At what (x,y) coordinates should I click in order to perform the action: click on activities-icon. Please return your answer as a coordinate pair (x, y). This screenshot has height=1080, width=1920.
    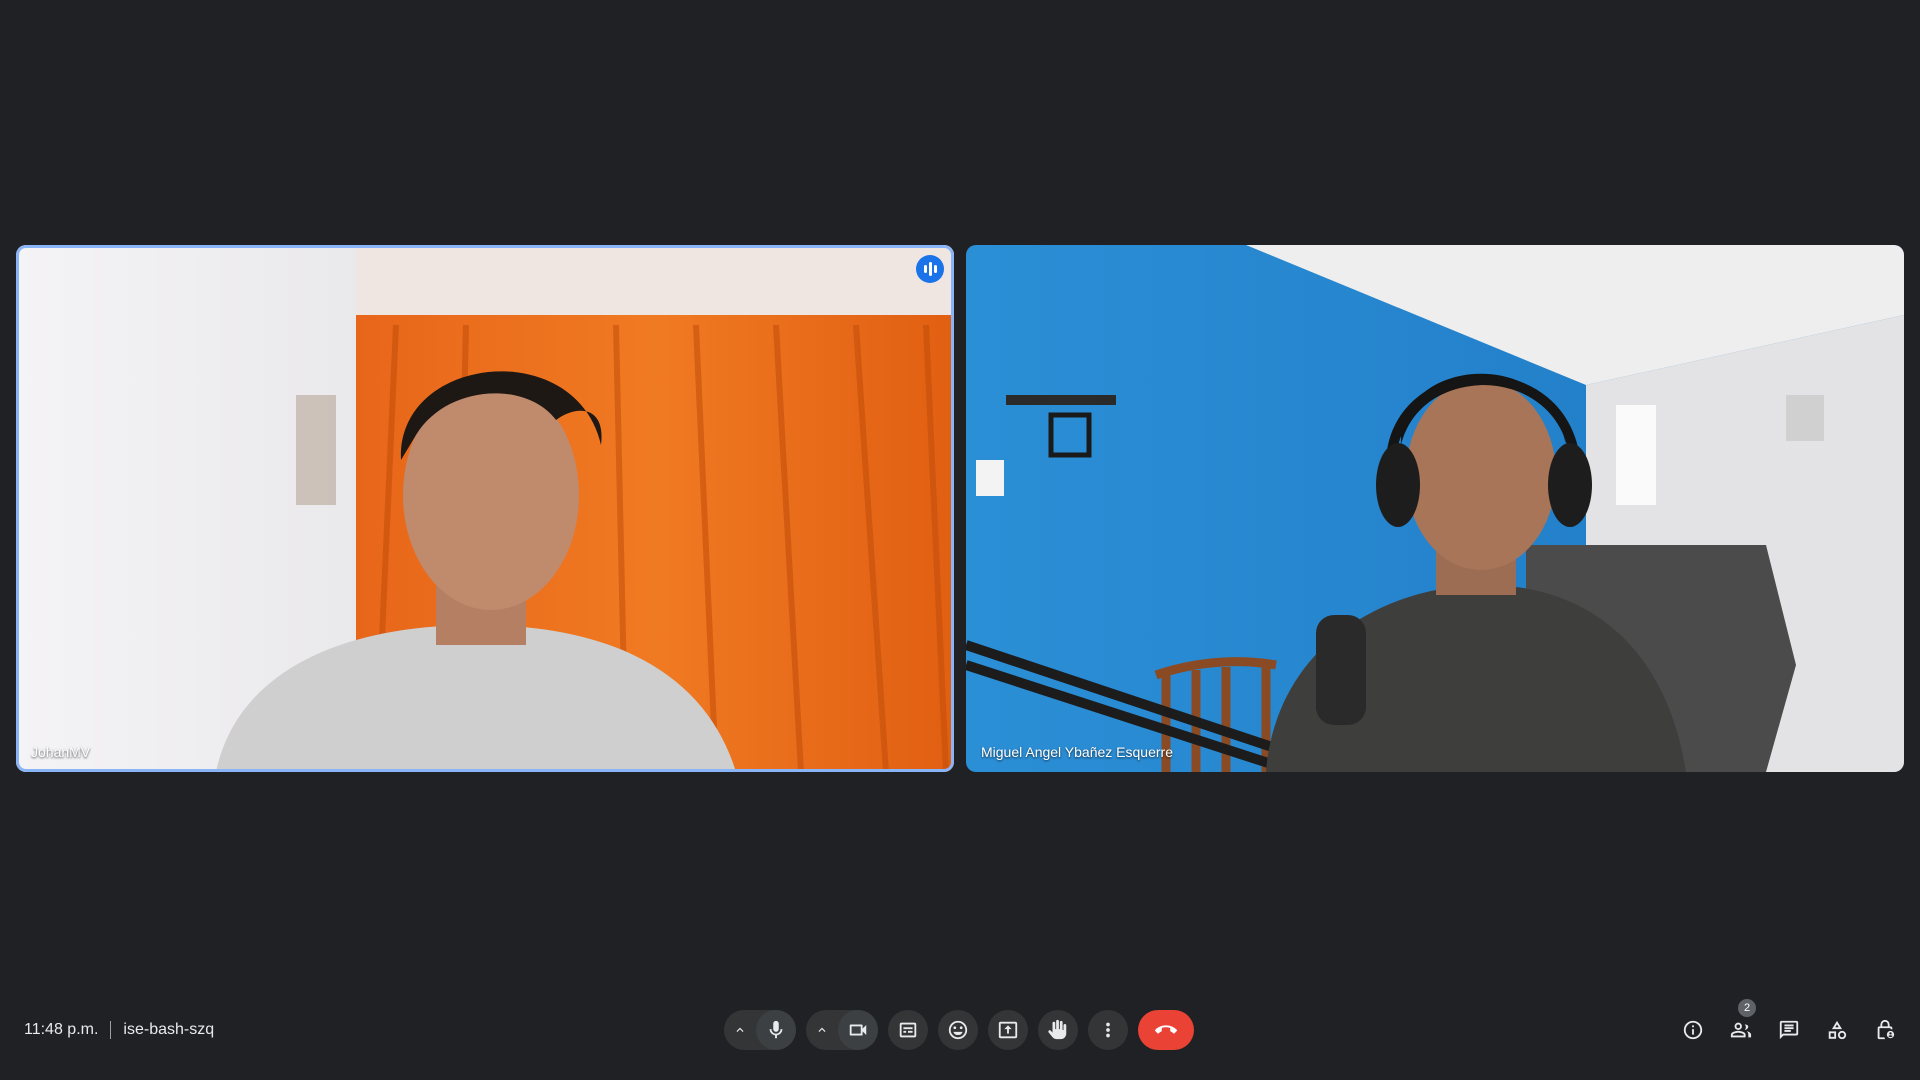
    Looking at the image, I should click on (1837, 1030).